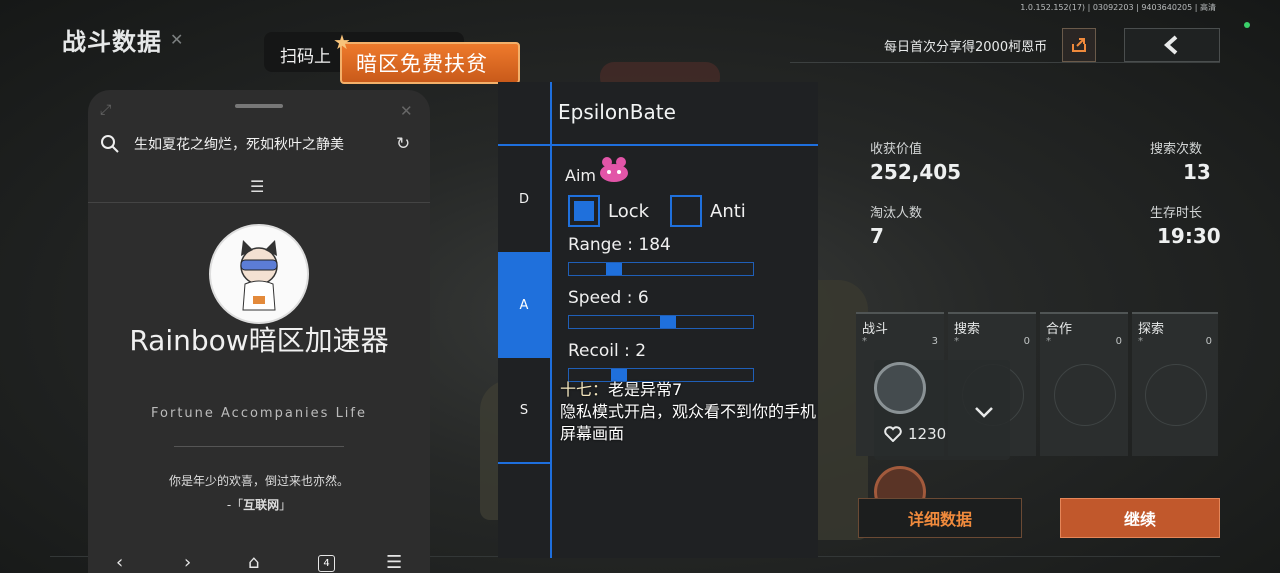  What do you see at coordinates (105, 110) in the screenshot?
I see `expand-icon: ⤢` at bounding box center [105, 110].